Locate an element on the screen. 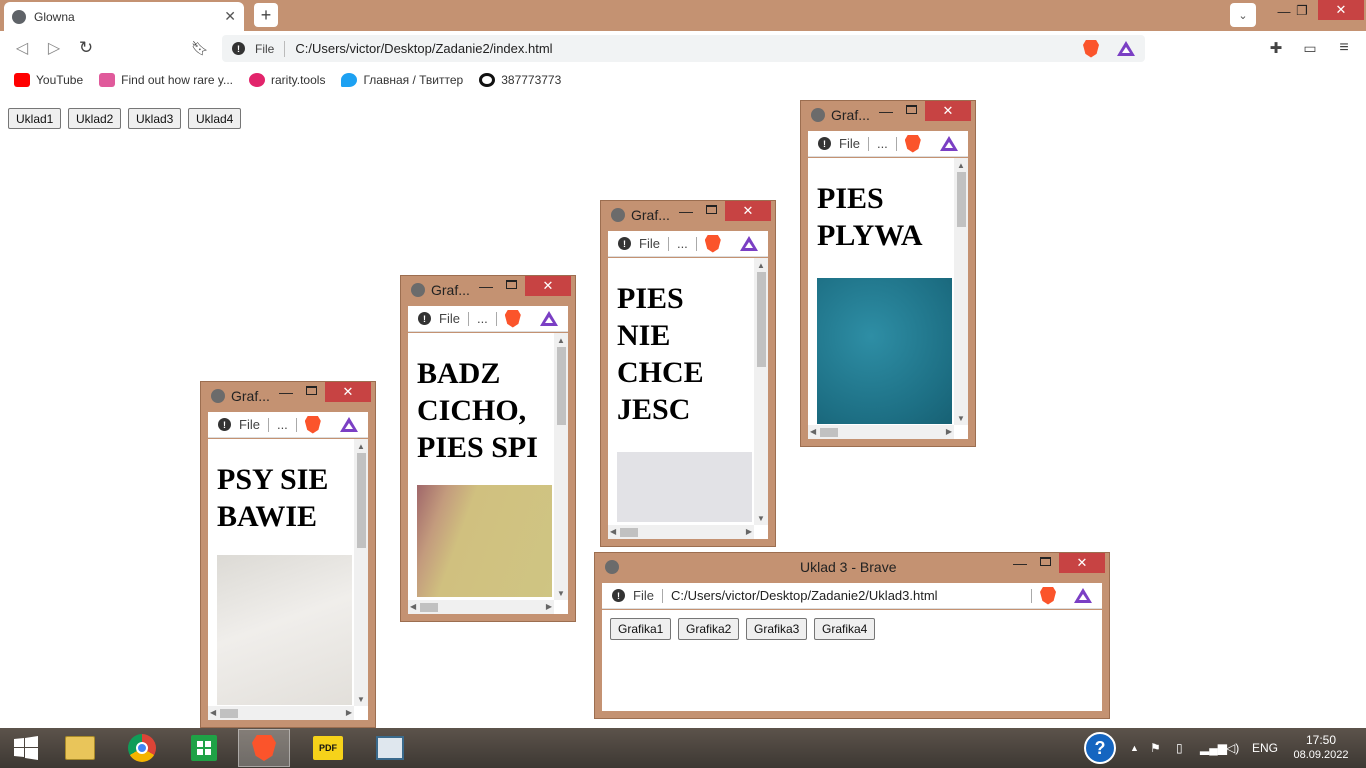 The width and height of the screenshot is (1366, 768). new-tab-button: + is located at coordinates (266, 15).